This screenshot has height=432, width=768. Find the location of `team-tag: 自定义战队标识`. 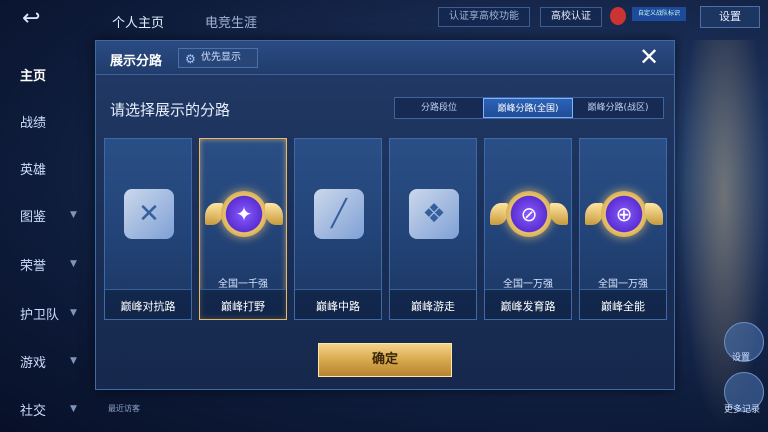

team-tag: 自定义战队标识 is located at coordinates (659, 14).